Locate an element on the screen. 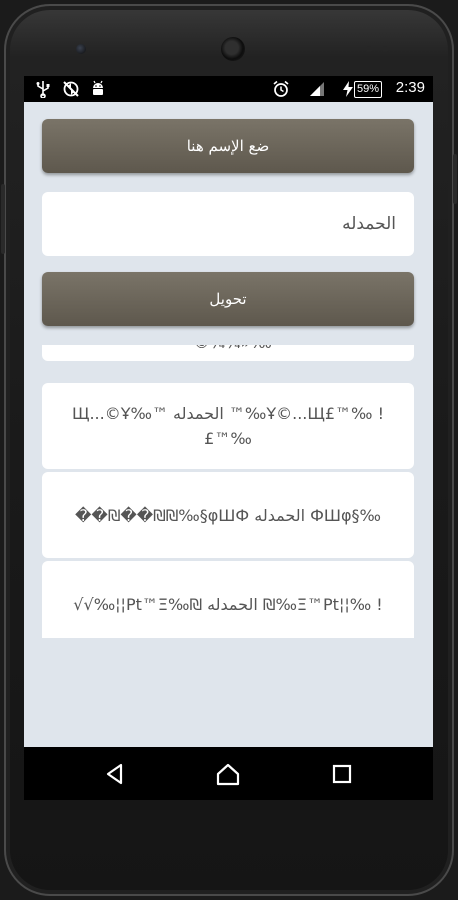 The width and height of the screenshot is (458, 900). battery-icon: 59% is located at coordinates (368, 89).